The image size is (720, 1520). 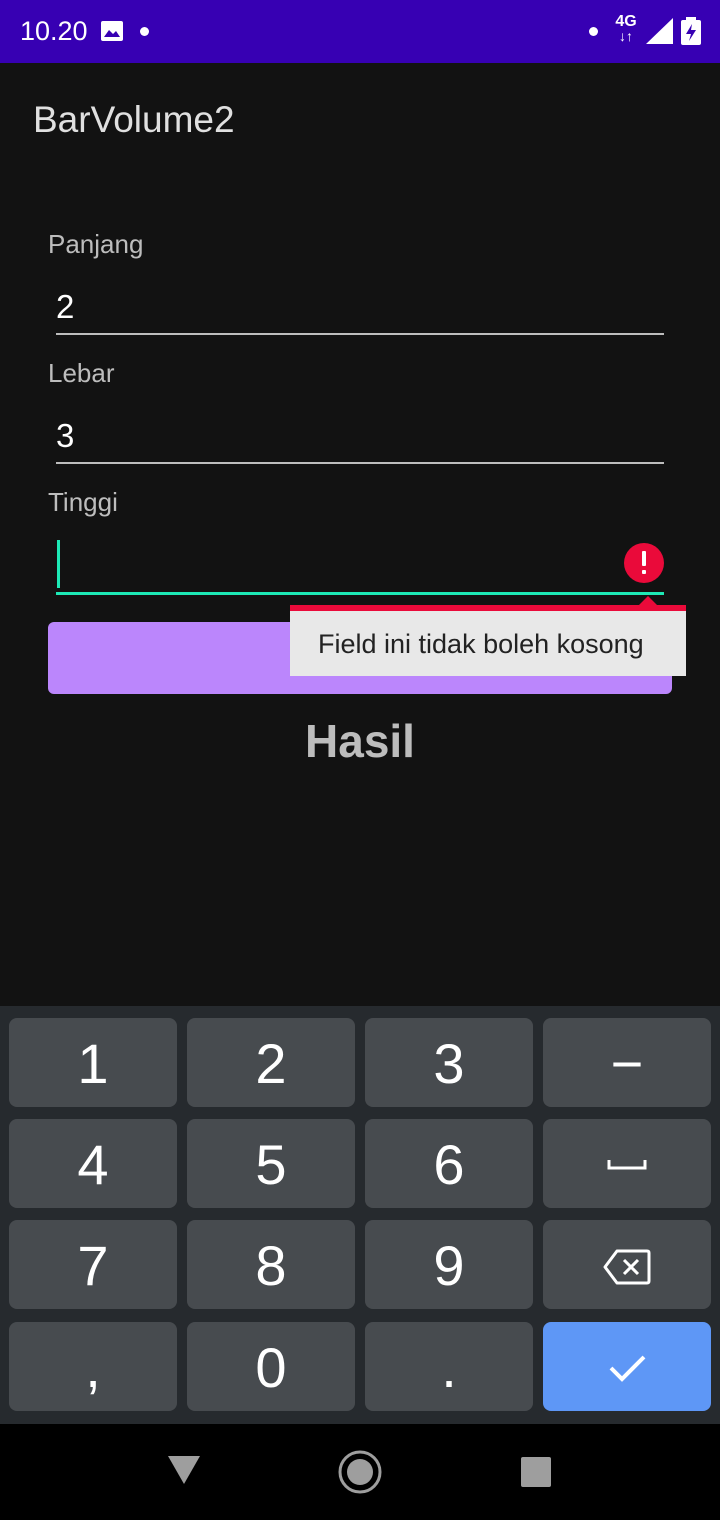 I want to click on status-bar: 10.20 4G ↓↑, so click(x=360, y=31).